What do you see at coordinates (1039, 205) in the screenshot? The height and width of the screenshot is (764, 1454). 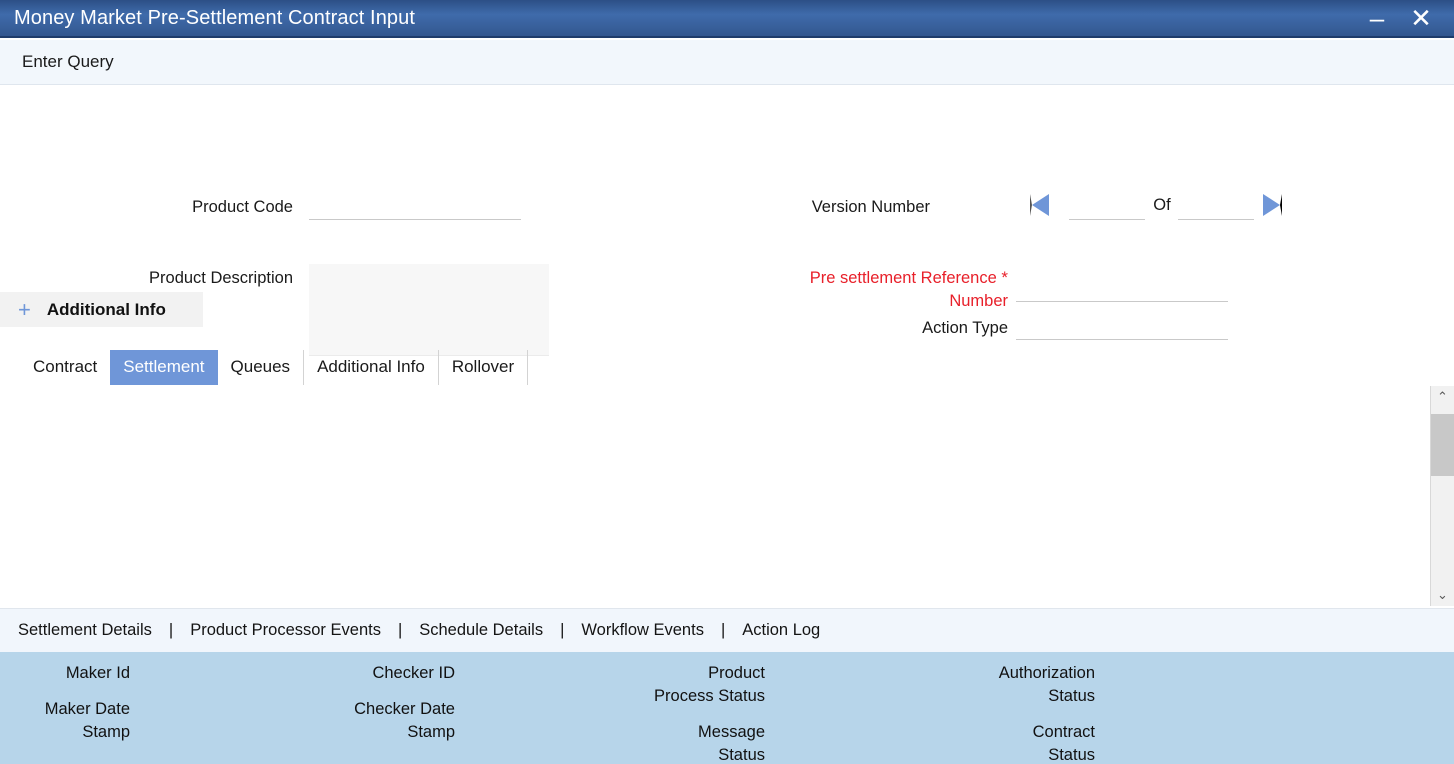 I see `triangle-left-icon` at bounding box center [1039, 205].